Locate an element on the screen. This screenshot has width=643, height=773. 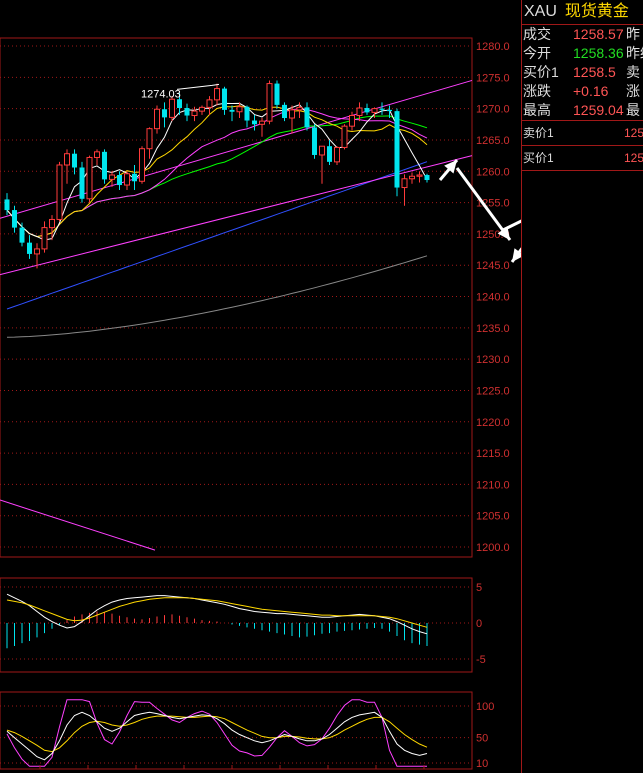
quote-value: 1258.57 is located at coordinates (598, 34).